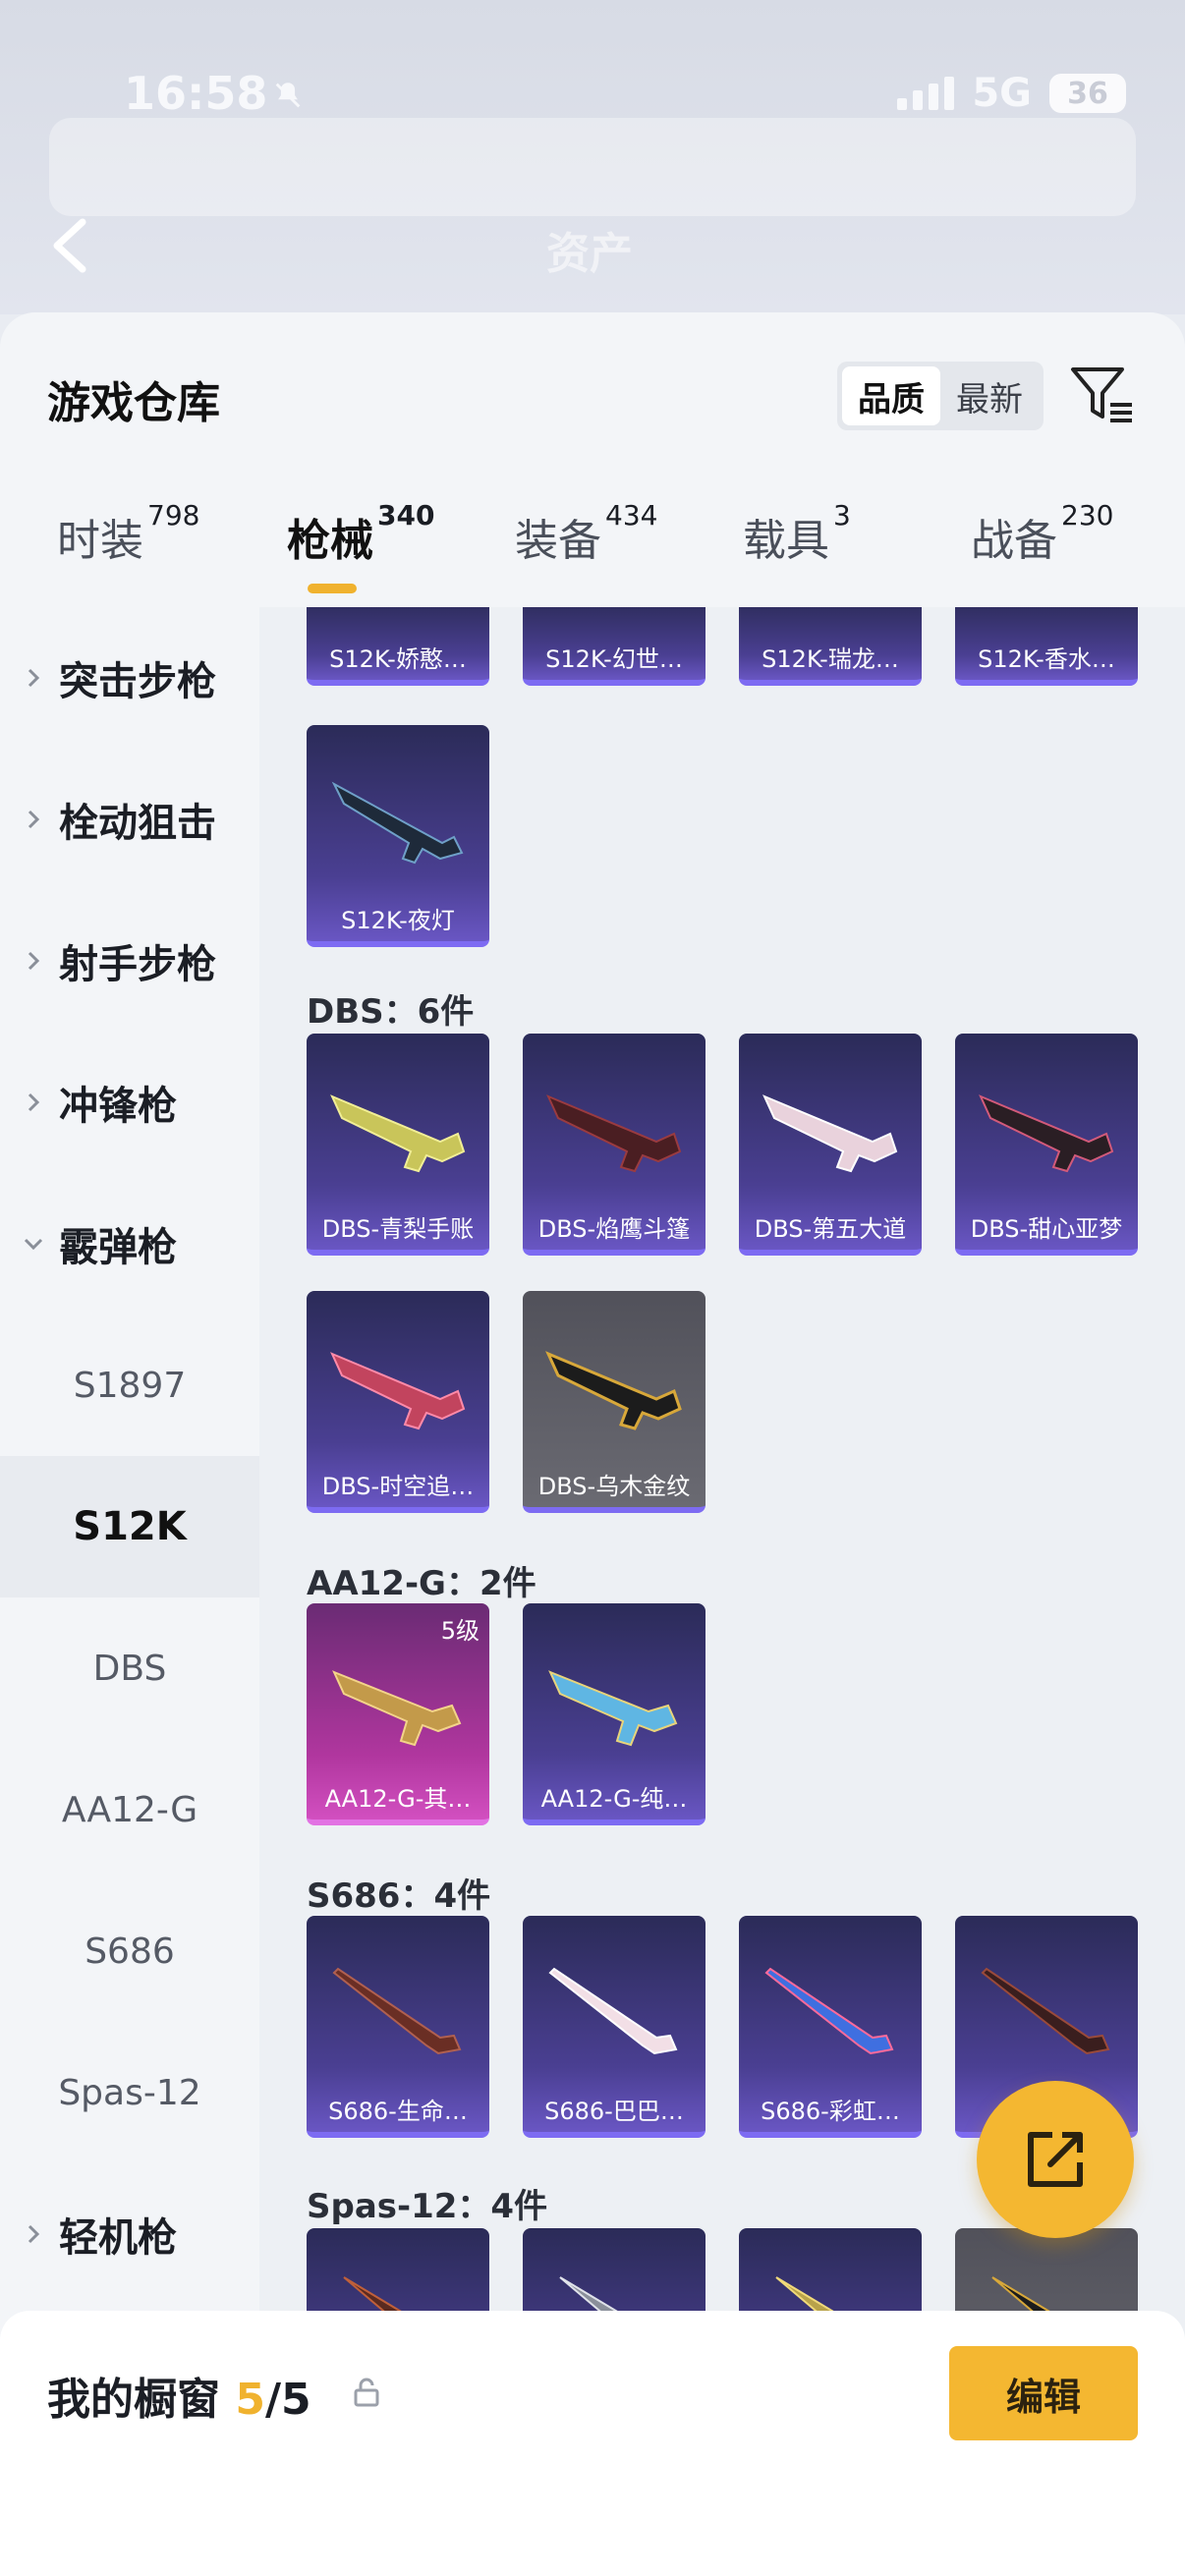 Image resolution: width=1185 pixels, height=2576 pixels. What do you see at coordinates (137, 823) in the screenshot?
I see `sidebar-category-label: 栓动狙击` at bounding box center [137, 823].